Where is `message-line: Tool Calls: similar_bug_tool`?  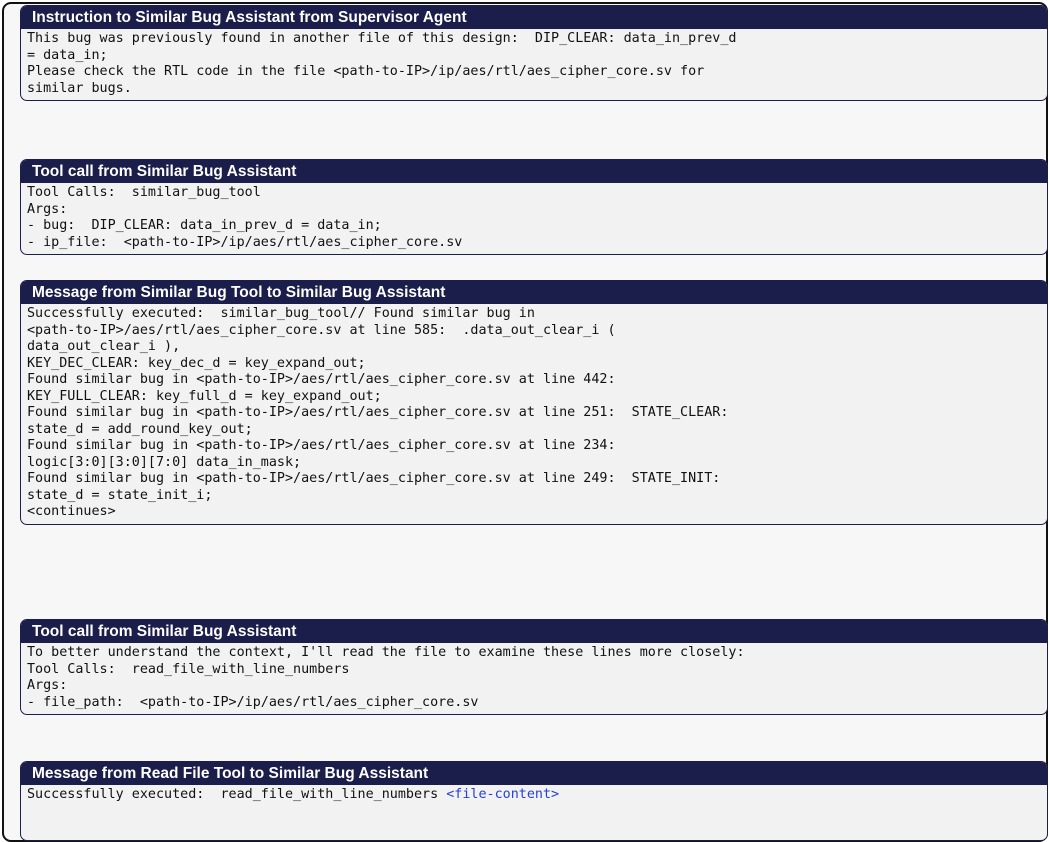
message-line: Tool Calls: similar_bug_tool is located at coordinates (144, 192).